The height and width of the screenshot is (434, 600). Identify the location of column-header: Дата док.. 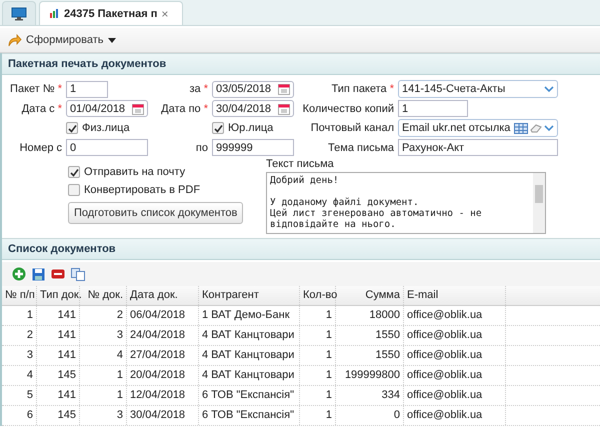
(163, 295).